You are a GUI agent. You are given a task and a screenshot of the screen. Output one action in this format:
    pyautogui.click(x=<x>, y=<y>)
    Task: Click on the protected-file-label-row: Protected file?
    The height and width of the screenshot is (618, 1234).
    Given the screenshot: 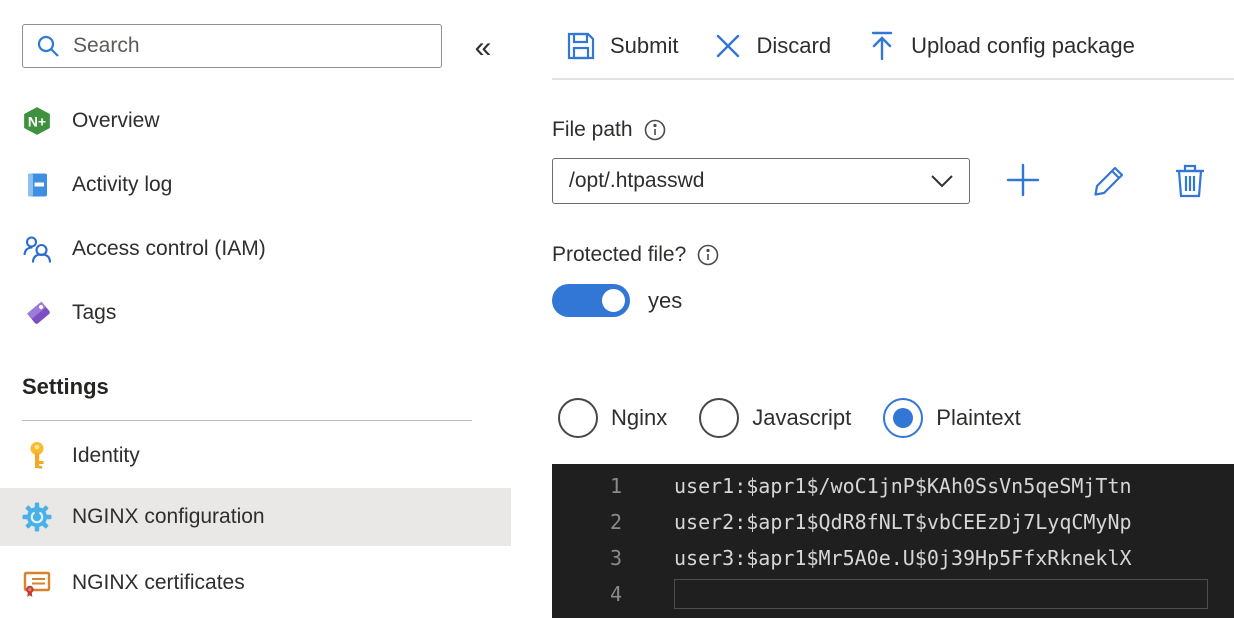 What is the action you would take?
    pyautogui.click(x=636, y=255)
    